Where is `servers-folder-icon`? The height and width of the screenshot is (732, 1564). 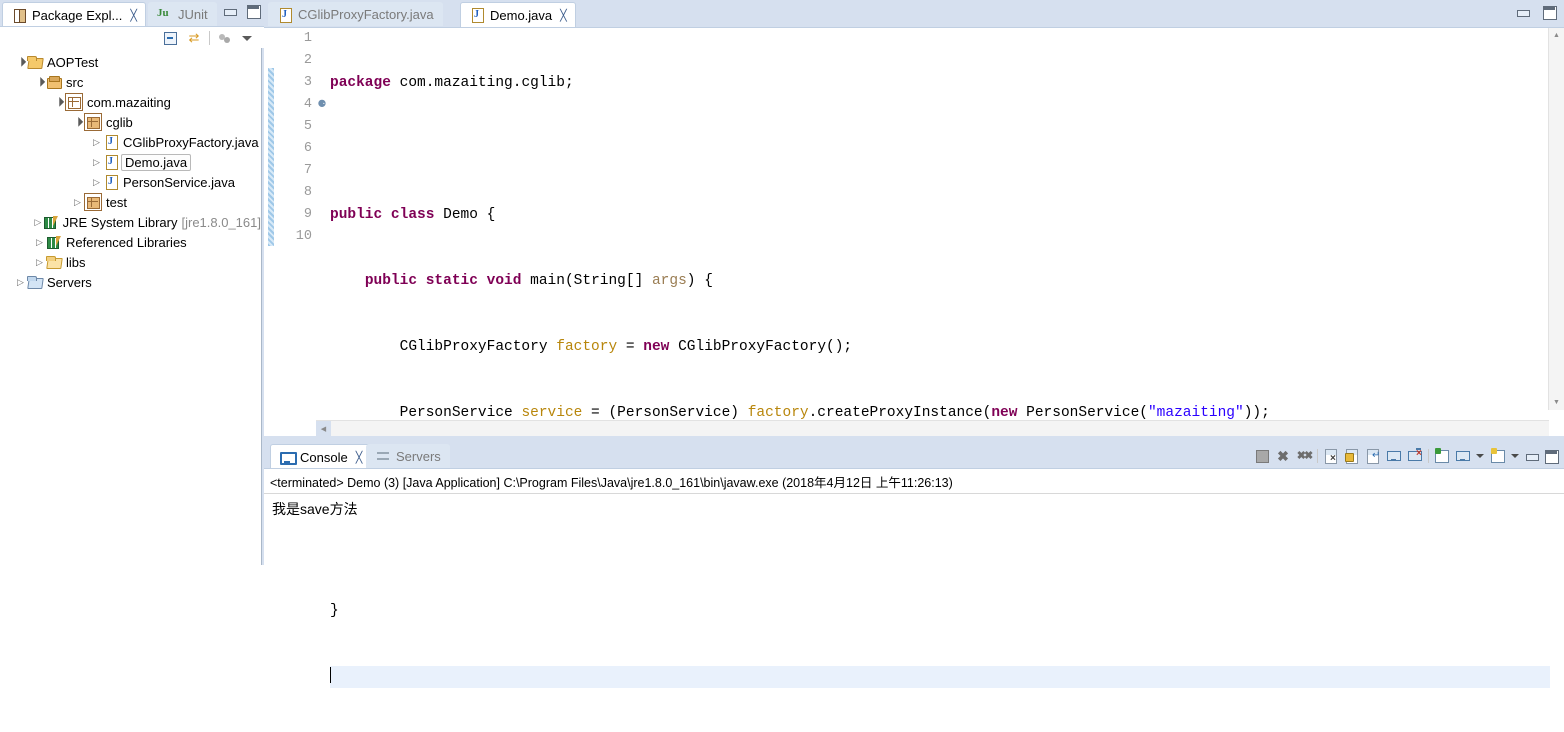
servers-folder-icon is located at coordinates (35, 282).